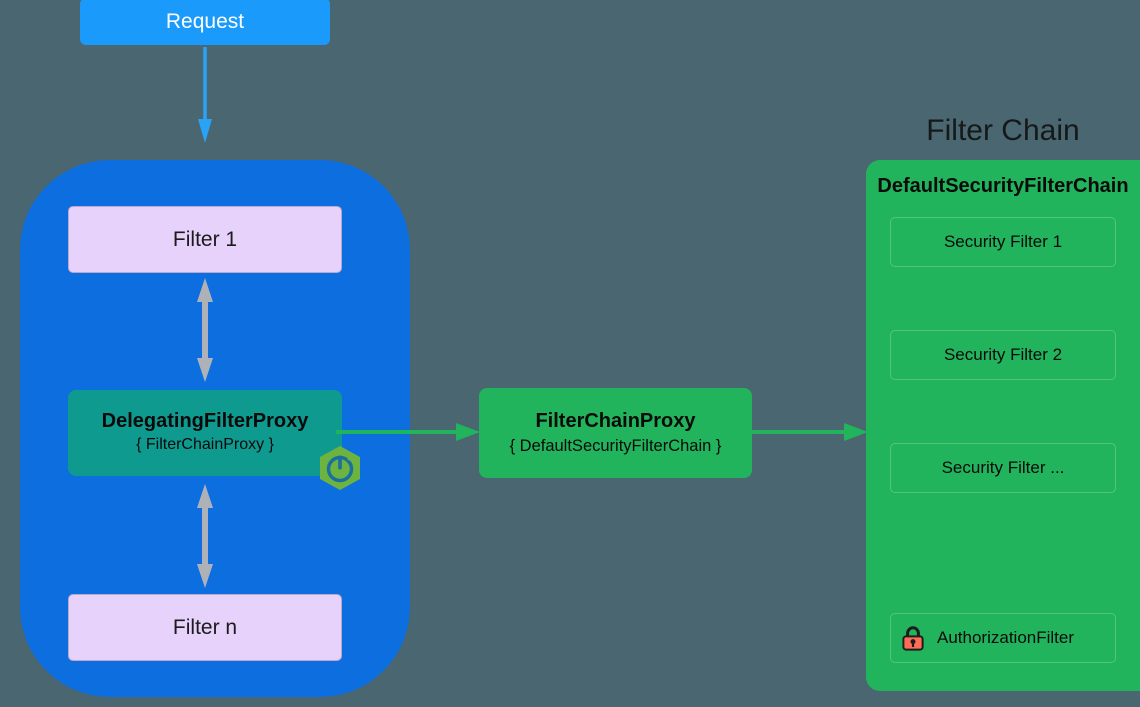  I want to click on filter-label: Filter 1, so click(205, 239).